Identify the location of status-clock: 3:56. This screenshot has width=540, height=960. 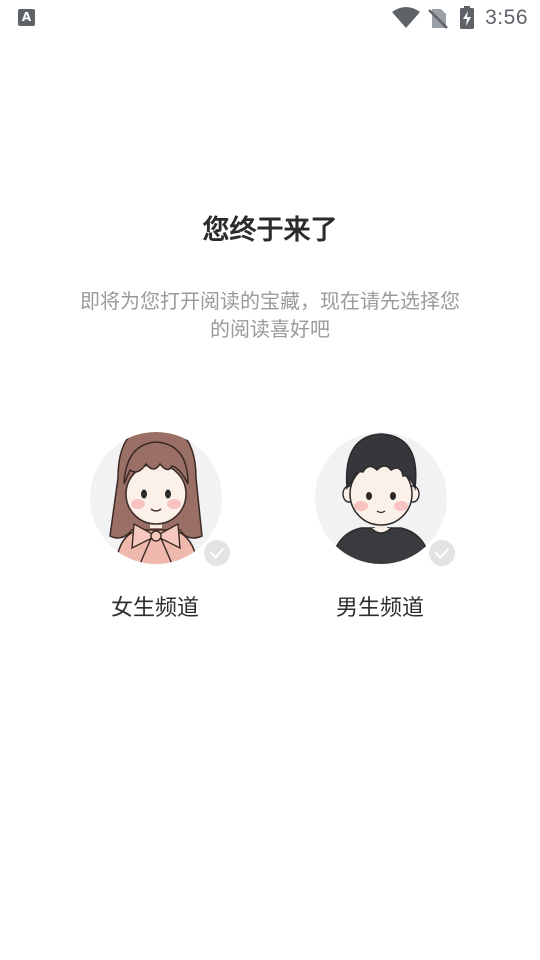
(506, 17).